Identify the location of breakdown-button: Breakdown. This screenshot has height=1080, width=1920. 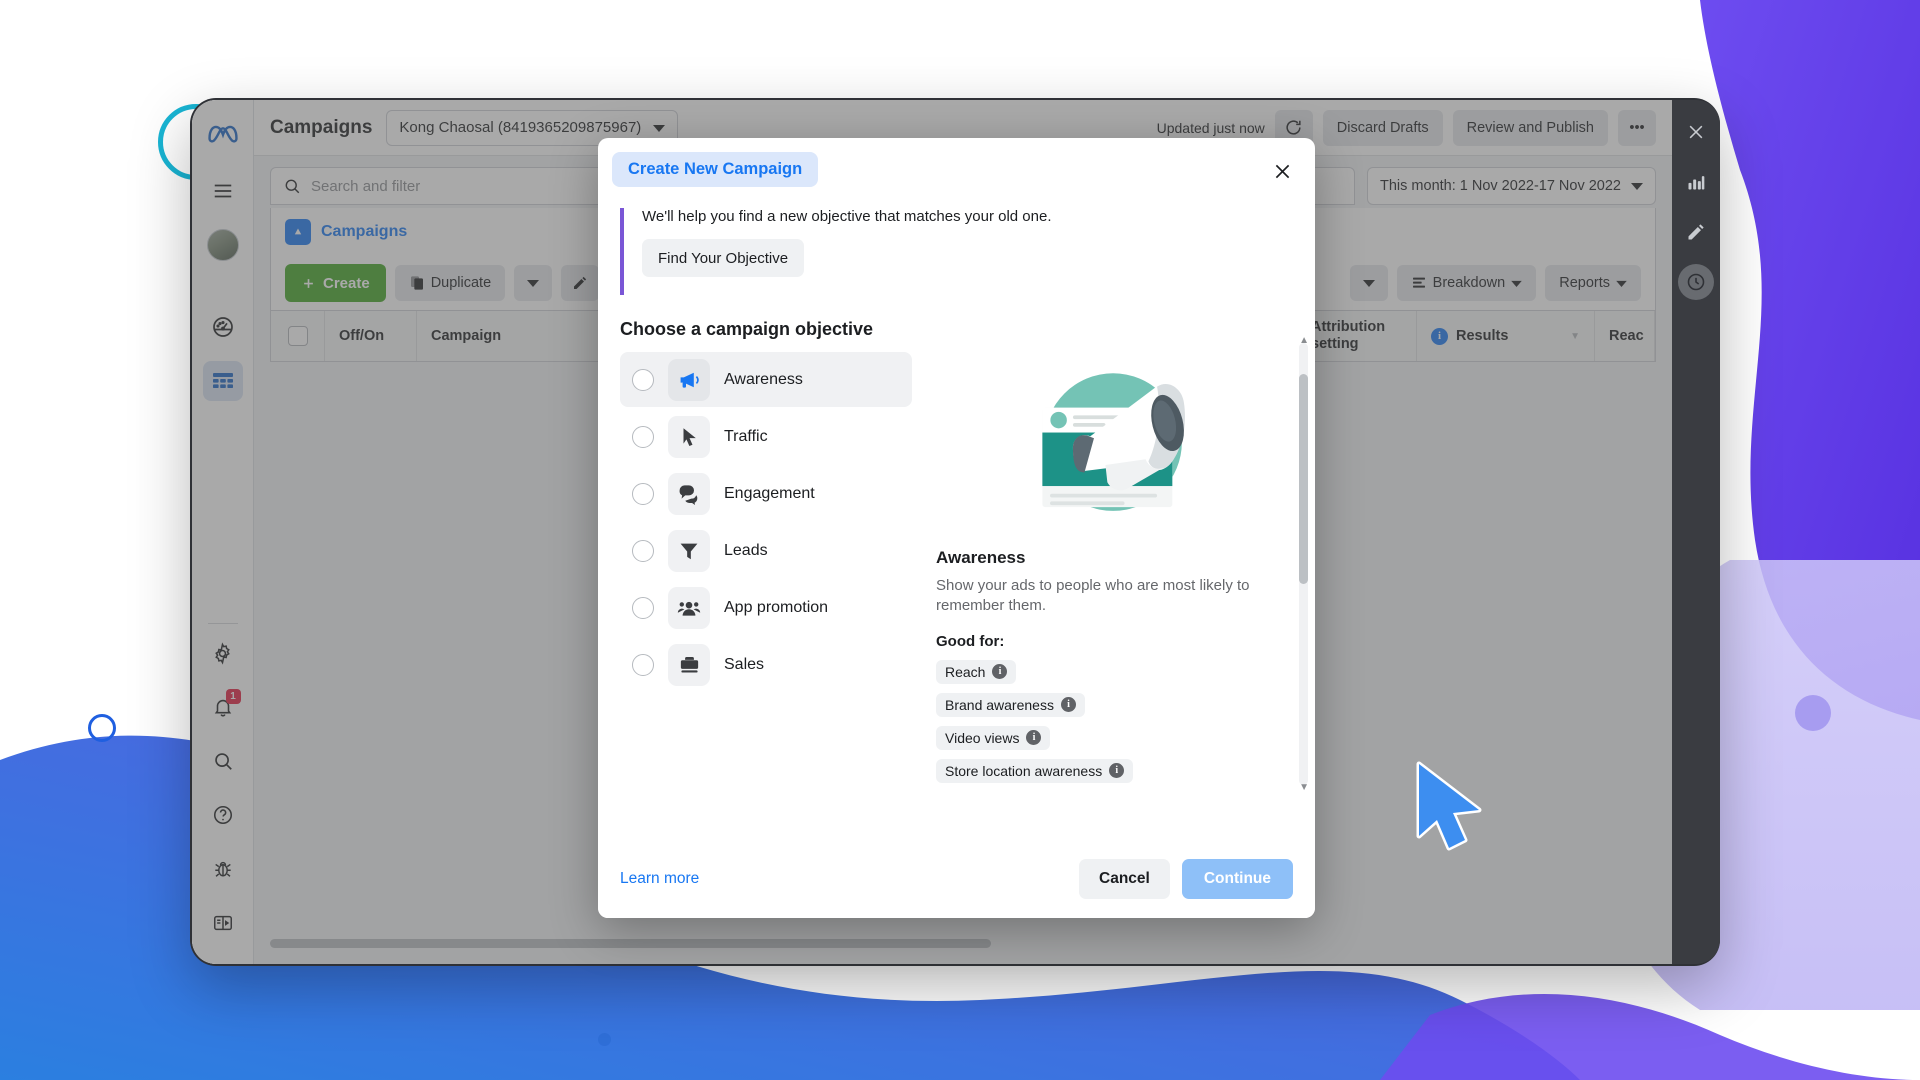
(1466, 283).